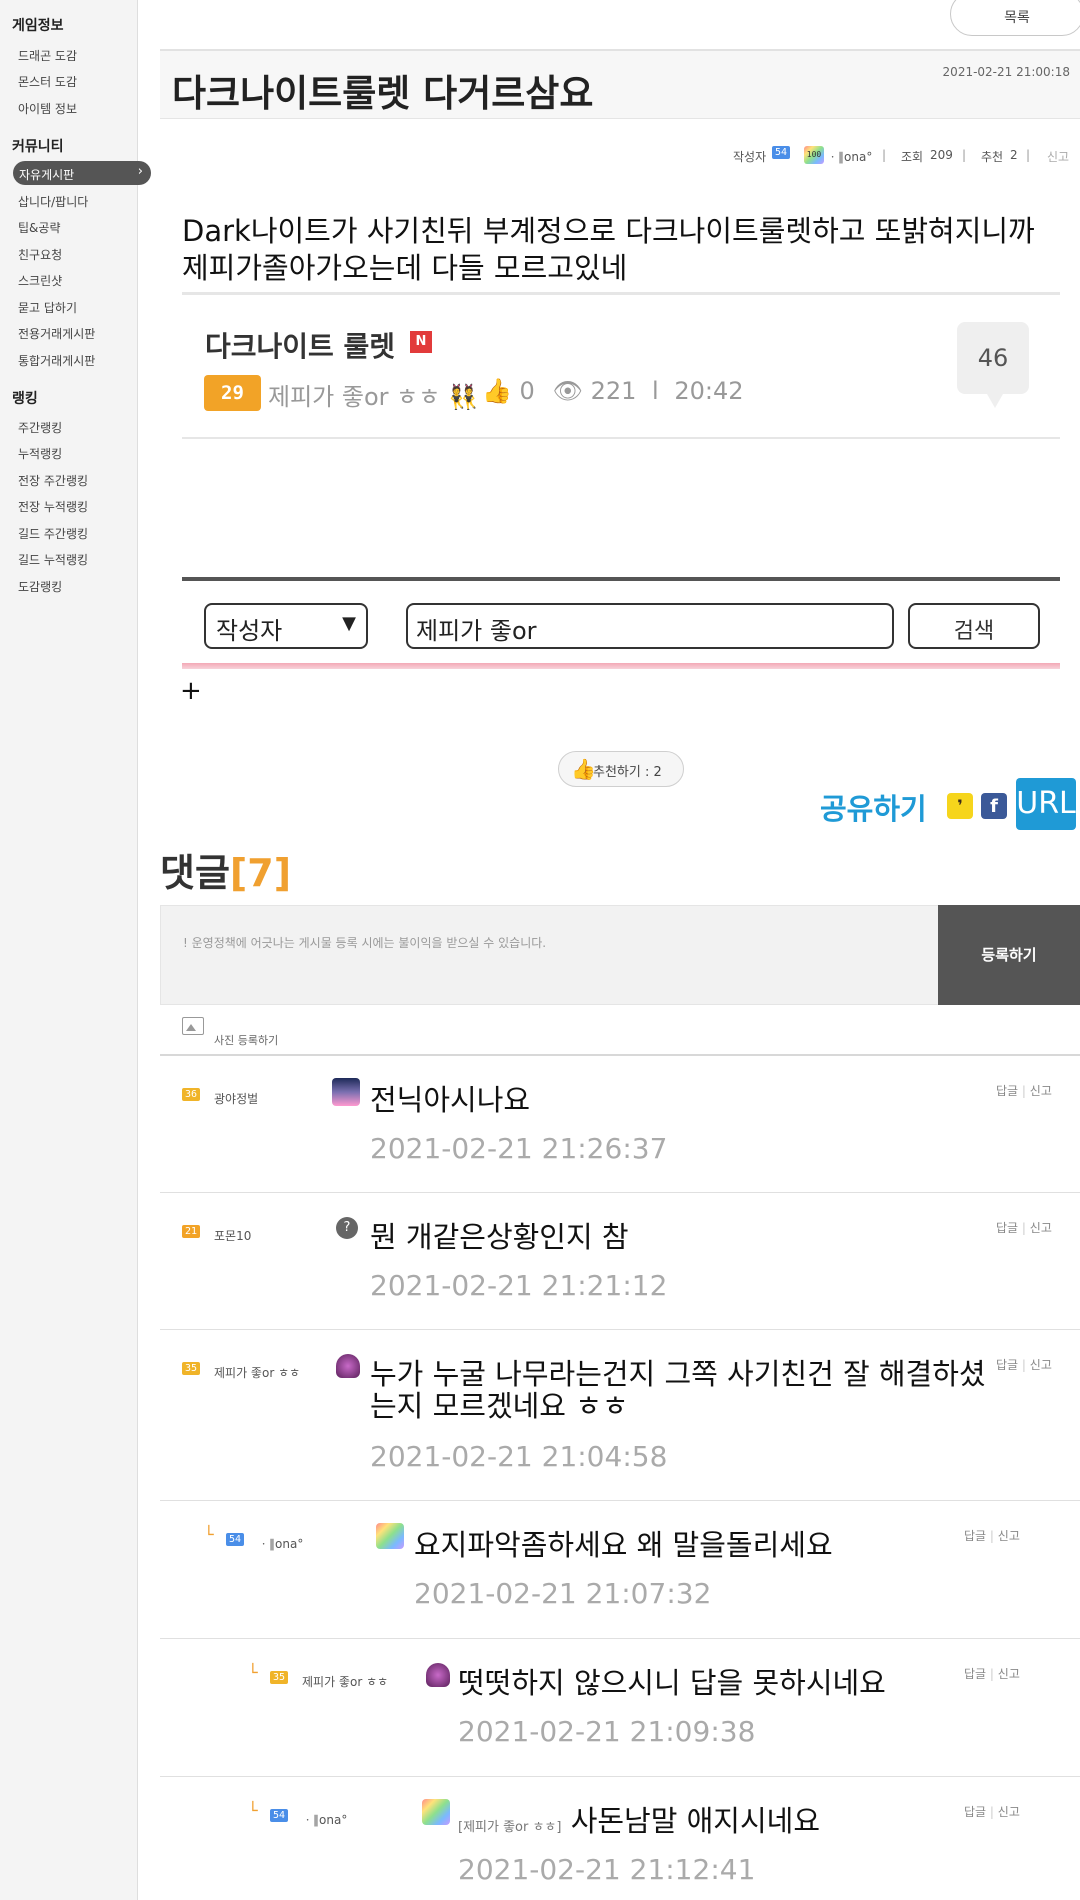 This screenshot has height=1900, width=1080. What do you see at coordinates (286, 626) in the screenshot?
I see `search-type-select: 작성자 ▼` at bounding box center [286, 626].